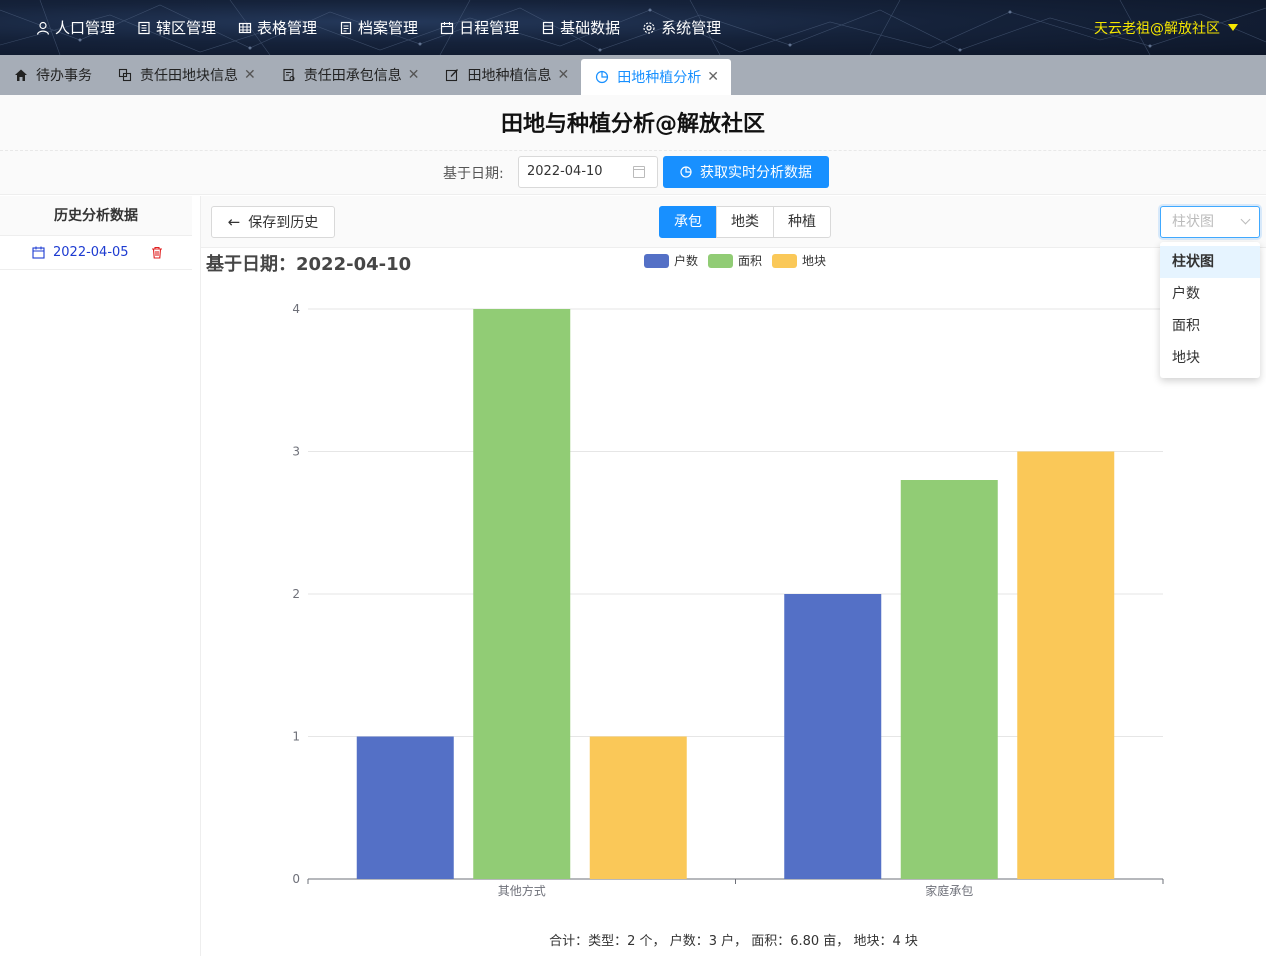  I want to click on delete-icon, so click(157, 252).